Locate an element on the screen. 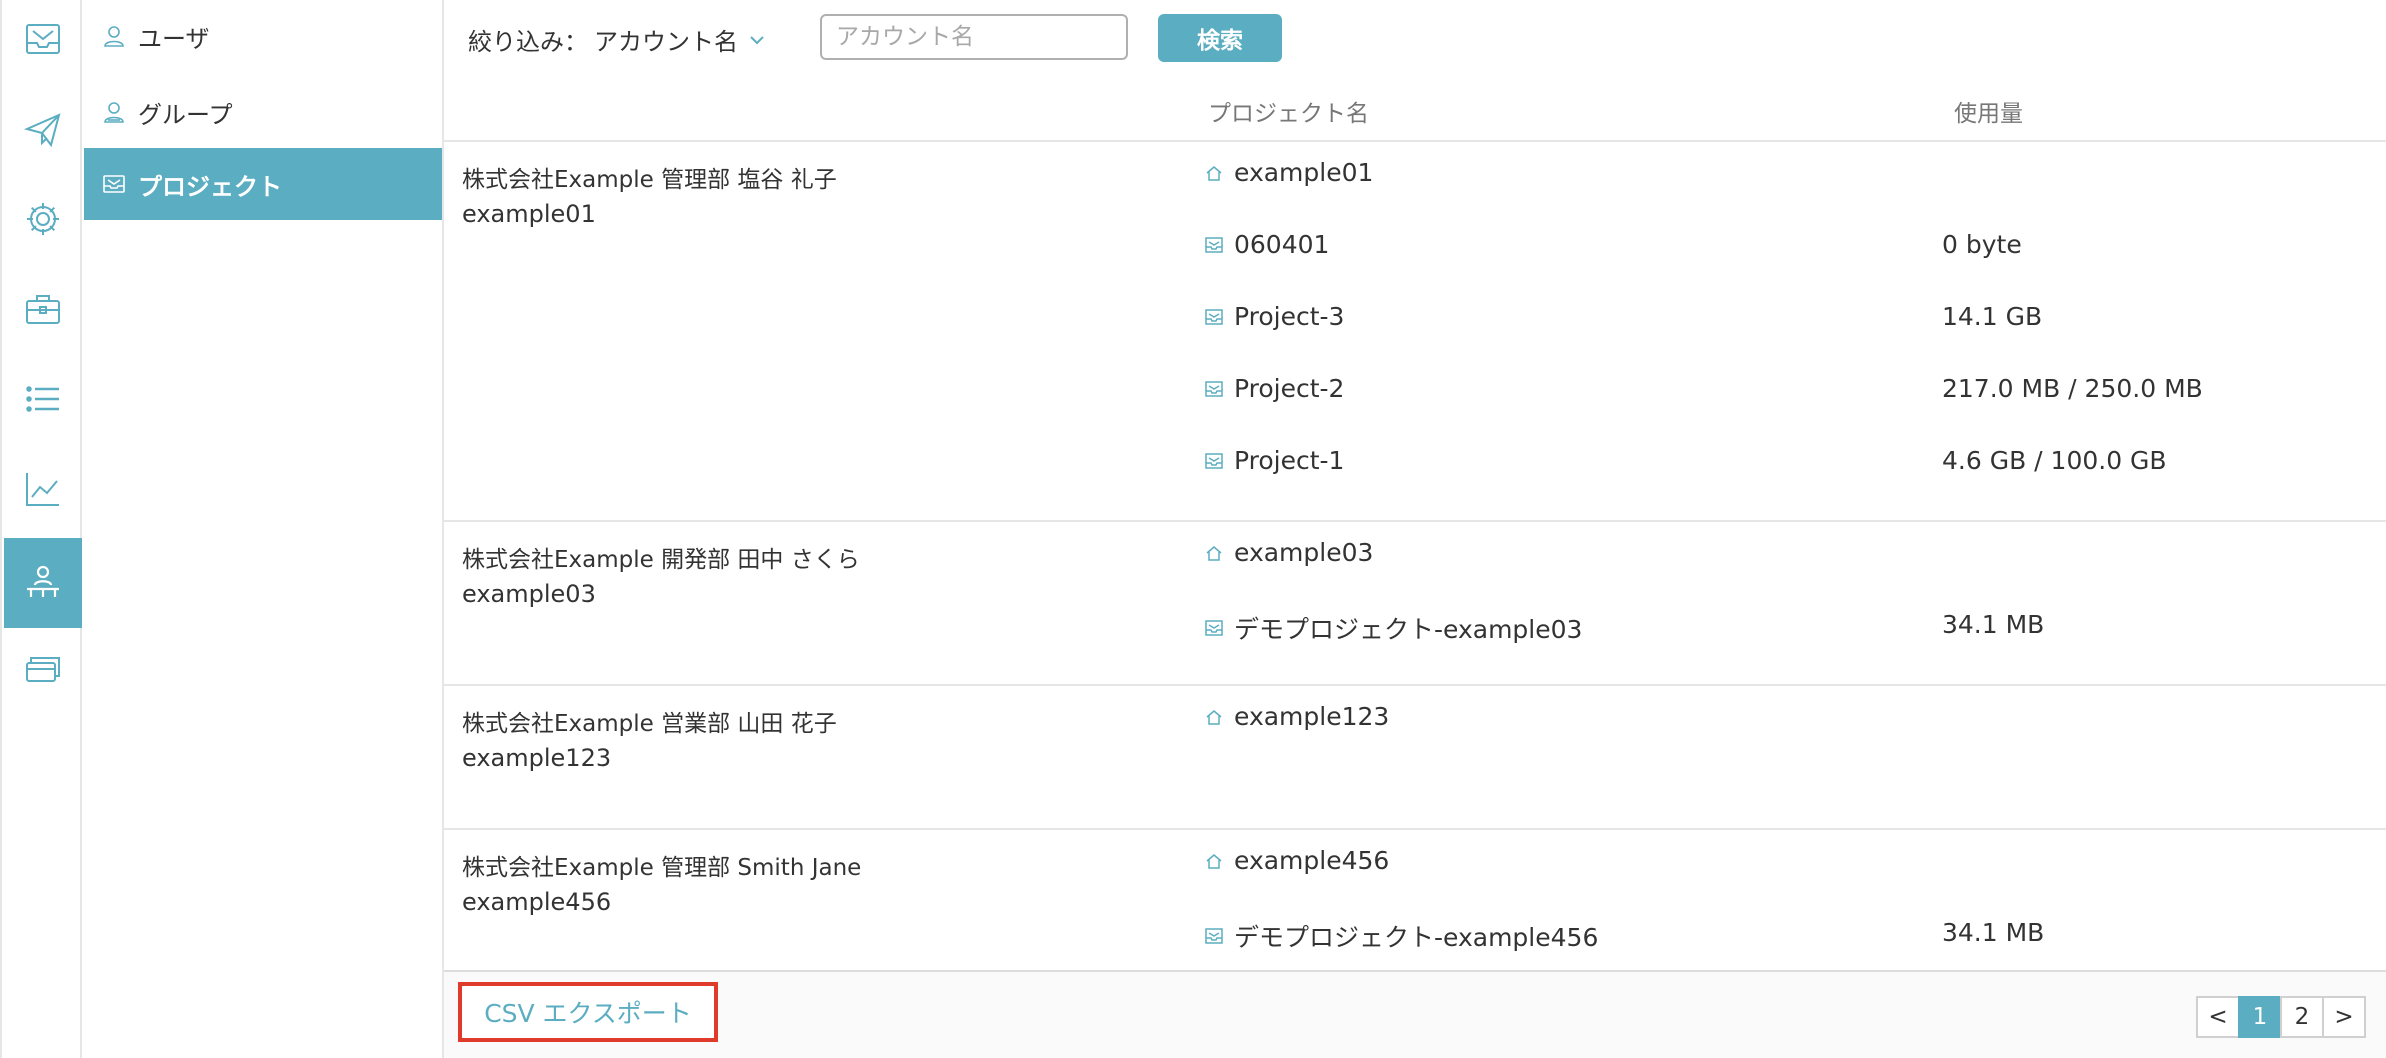  gear-icon is located at coordinates (43, 219).